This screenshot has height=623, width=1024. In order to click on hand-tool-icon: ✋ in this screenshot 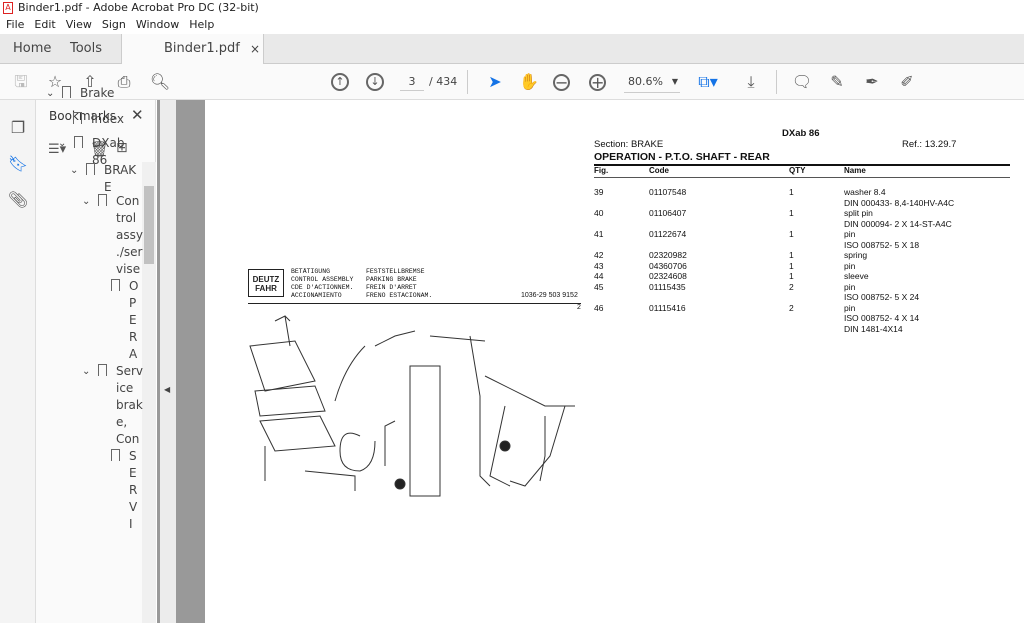, I will do `click(529, 82)`.